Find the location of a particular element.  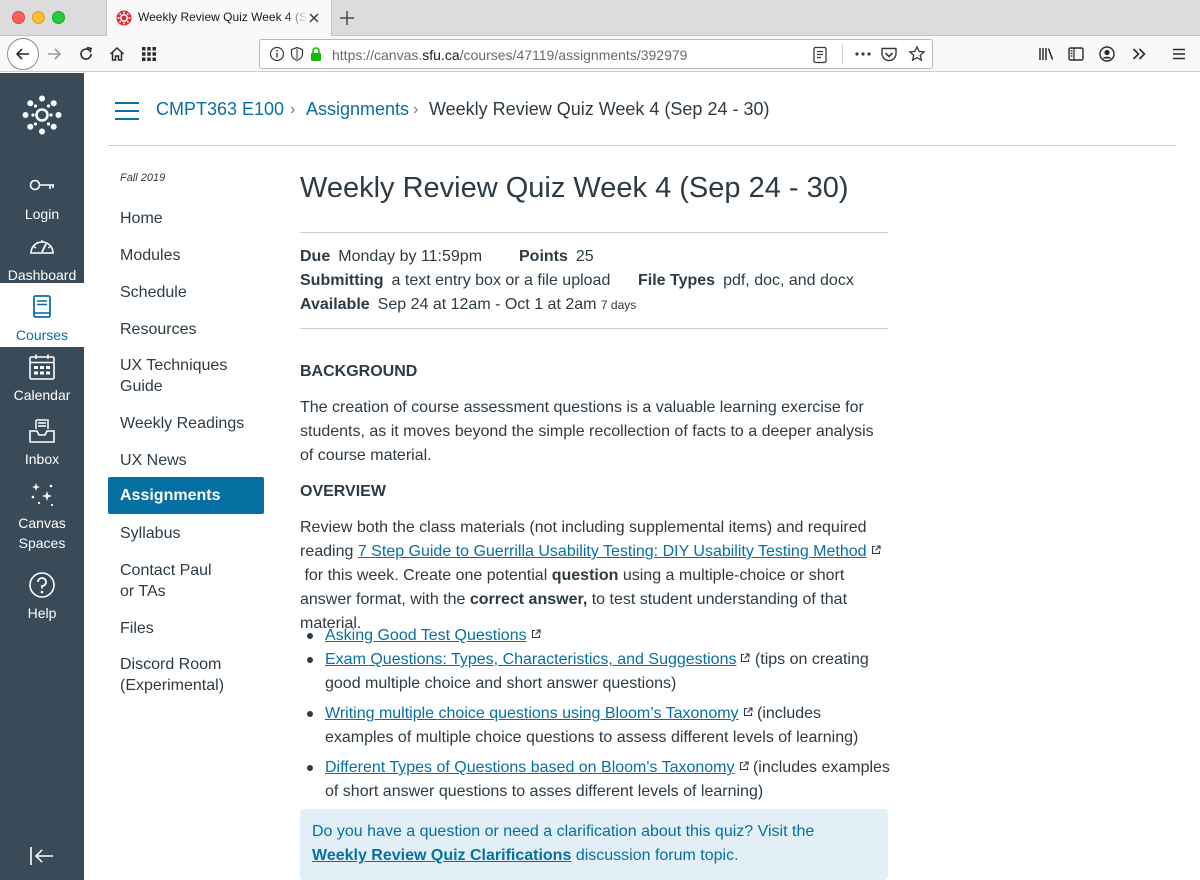

global-nav-label: Calendar is located at coordinates (42, 395).